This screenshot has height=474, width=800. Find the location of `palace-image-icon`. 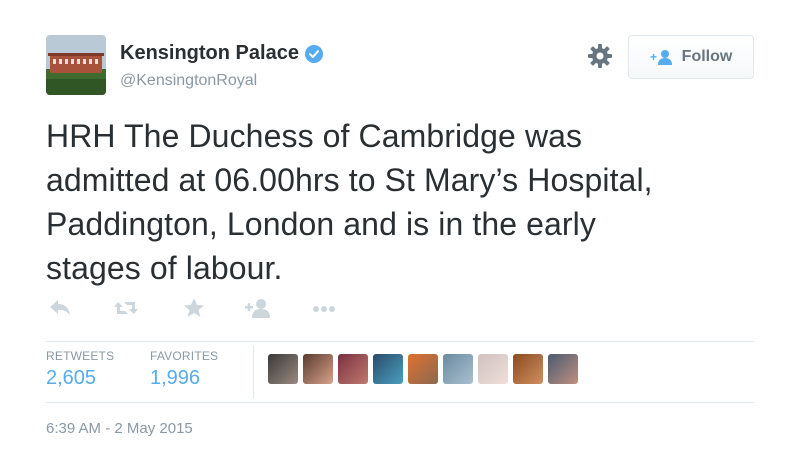

palace-image-icon is located at coordinates (76, 65).